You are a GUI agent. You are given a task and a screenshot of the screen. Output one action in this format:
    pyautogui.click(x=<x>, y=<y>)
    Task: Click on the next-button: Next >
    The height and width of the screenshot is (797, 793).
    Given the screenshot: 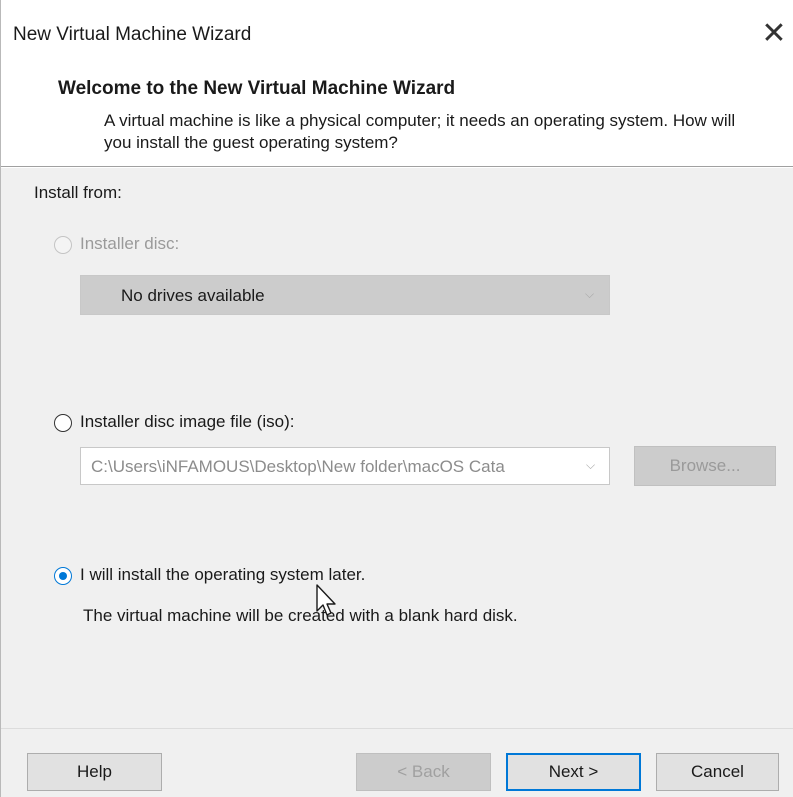 What is the action you would take?
    pyautogui.click(x=573, y=772)
    